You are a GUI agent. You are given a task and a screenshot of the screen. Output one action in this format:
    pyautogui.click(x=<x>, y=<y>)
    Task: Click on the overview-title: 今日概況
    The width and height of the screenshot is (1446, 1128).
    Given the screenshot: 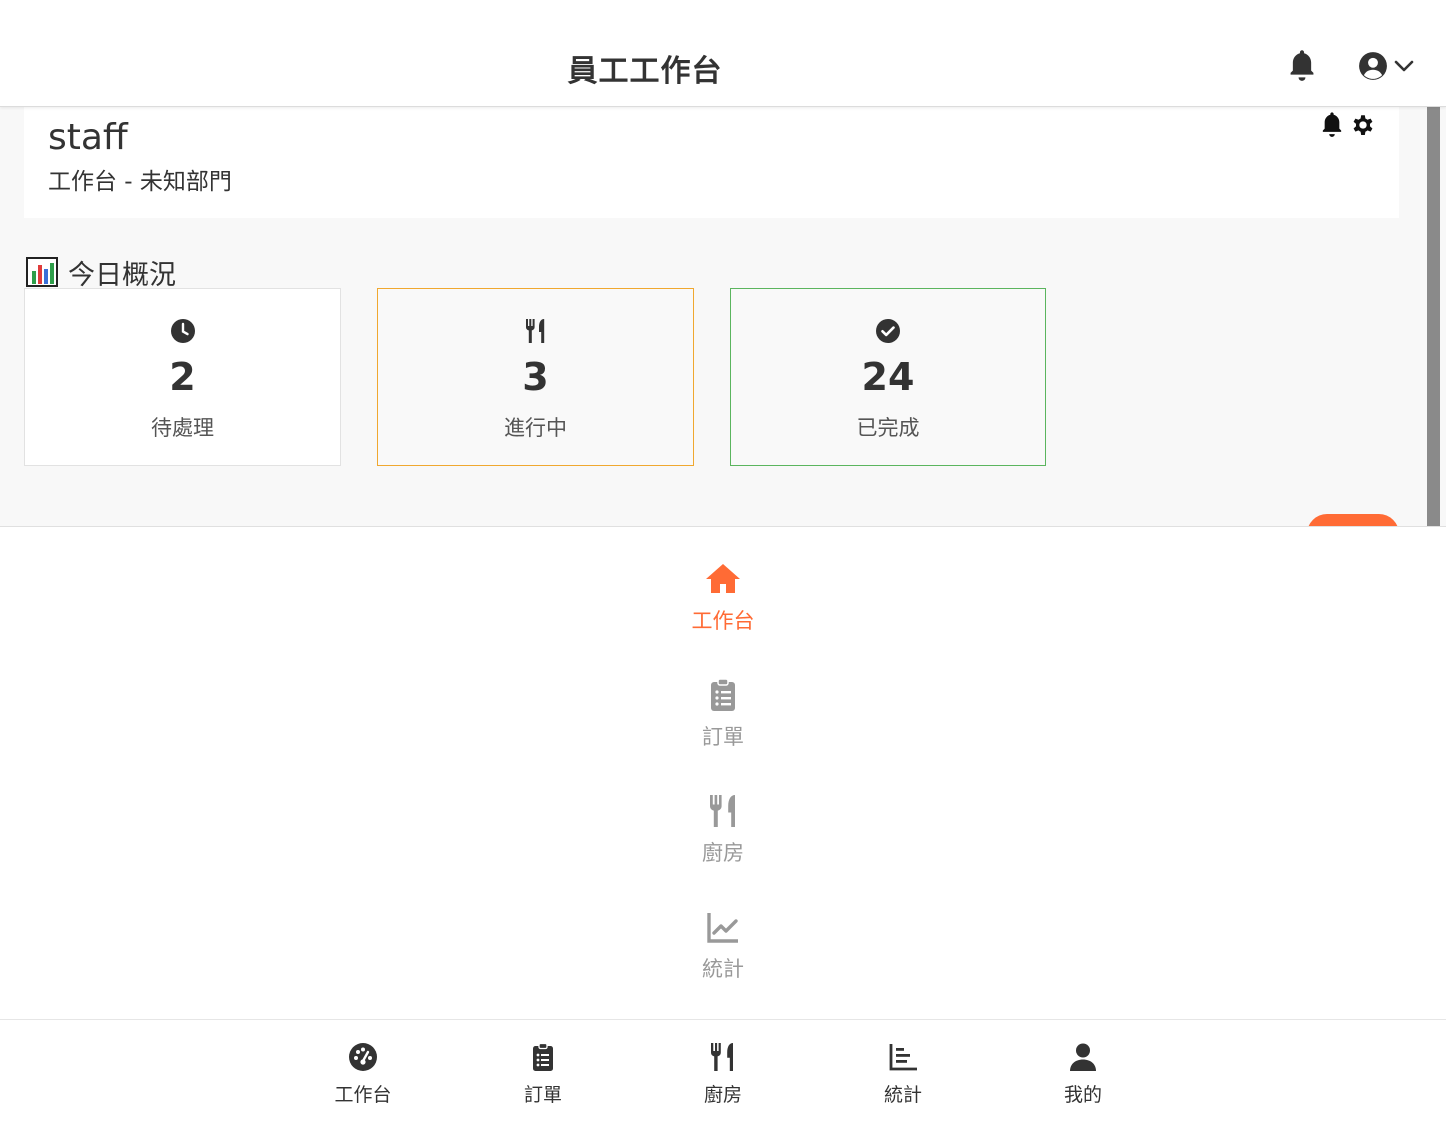 What is the action you would take?
    pyautogui.click(x=122, y=275)
    